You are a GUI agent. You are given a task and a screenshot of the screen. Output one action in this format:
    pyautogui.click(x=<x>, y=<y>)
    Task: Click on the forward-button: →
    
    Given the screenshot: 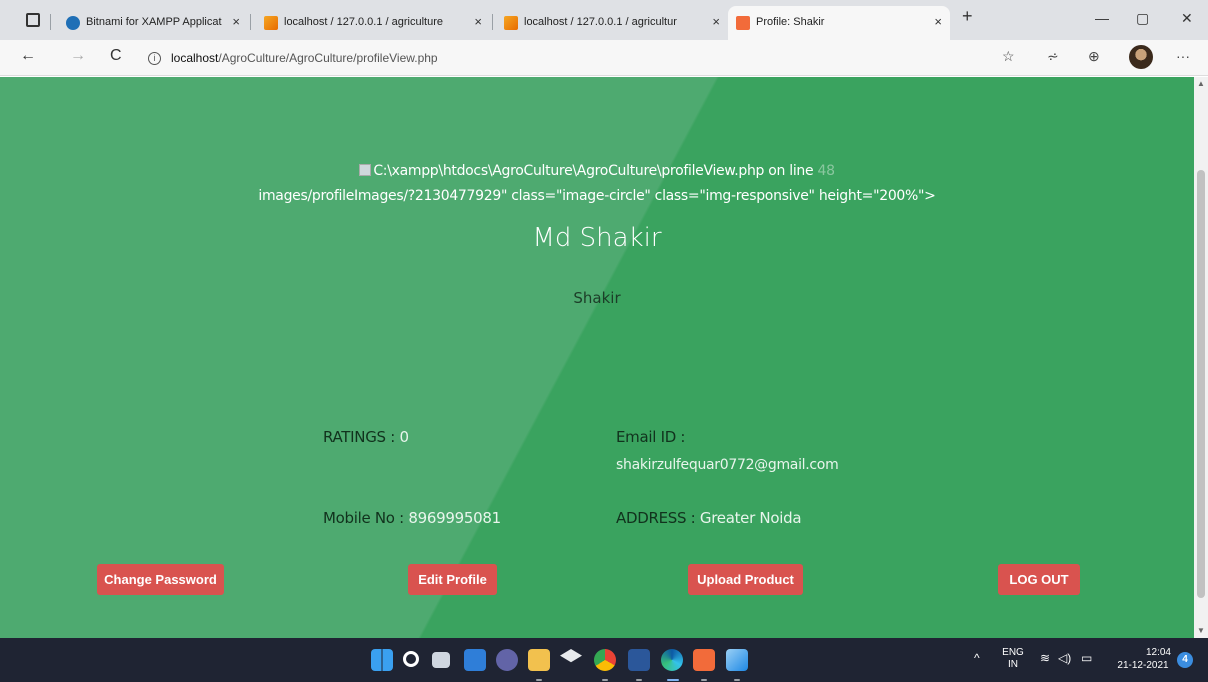 What is the action you would take?
    pyautogui.click(x=78, y=56)
    